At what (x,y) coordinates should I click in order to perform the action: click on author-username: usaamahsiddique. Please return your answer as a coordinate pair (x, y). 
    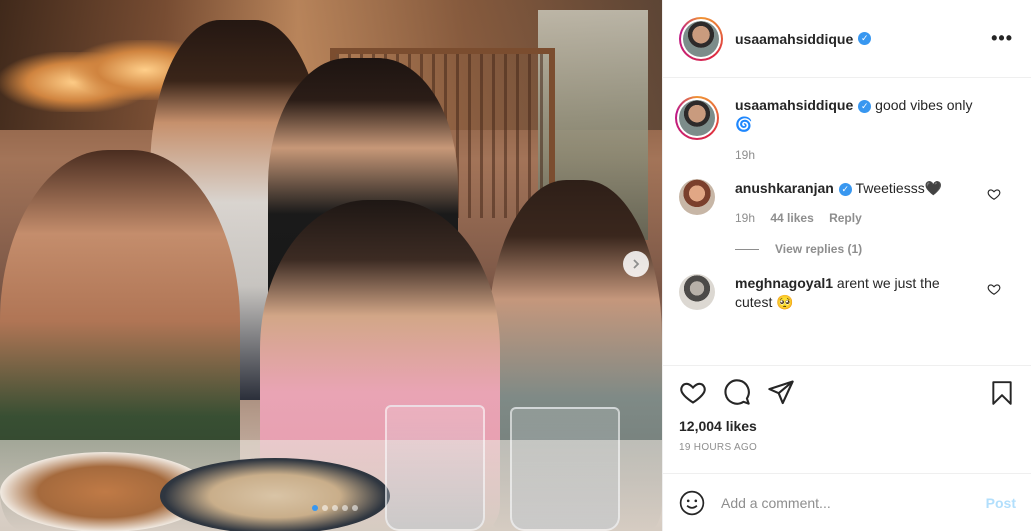
    Looking at the image, I should click on (794, 39).